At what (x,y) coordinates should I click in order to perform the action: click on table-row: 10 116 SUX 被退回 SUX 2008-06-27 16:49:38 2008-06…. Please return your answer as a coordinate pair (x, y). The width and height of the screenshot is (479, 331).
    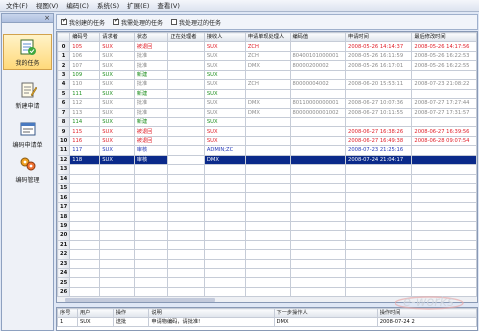
    Looking at the image, I should click on (267, 141).